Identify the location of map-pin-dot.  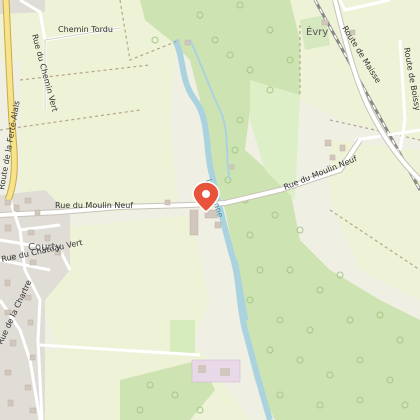
(206, 194).